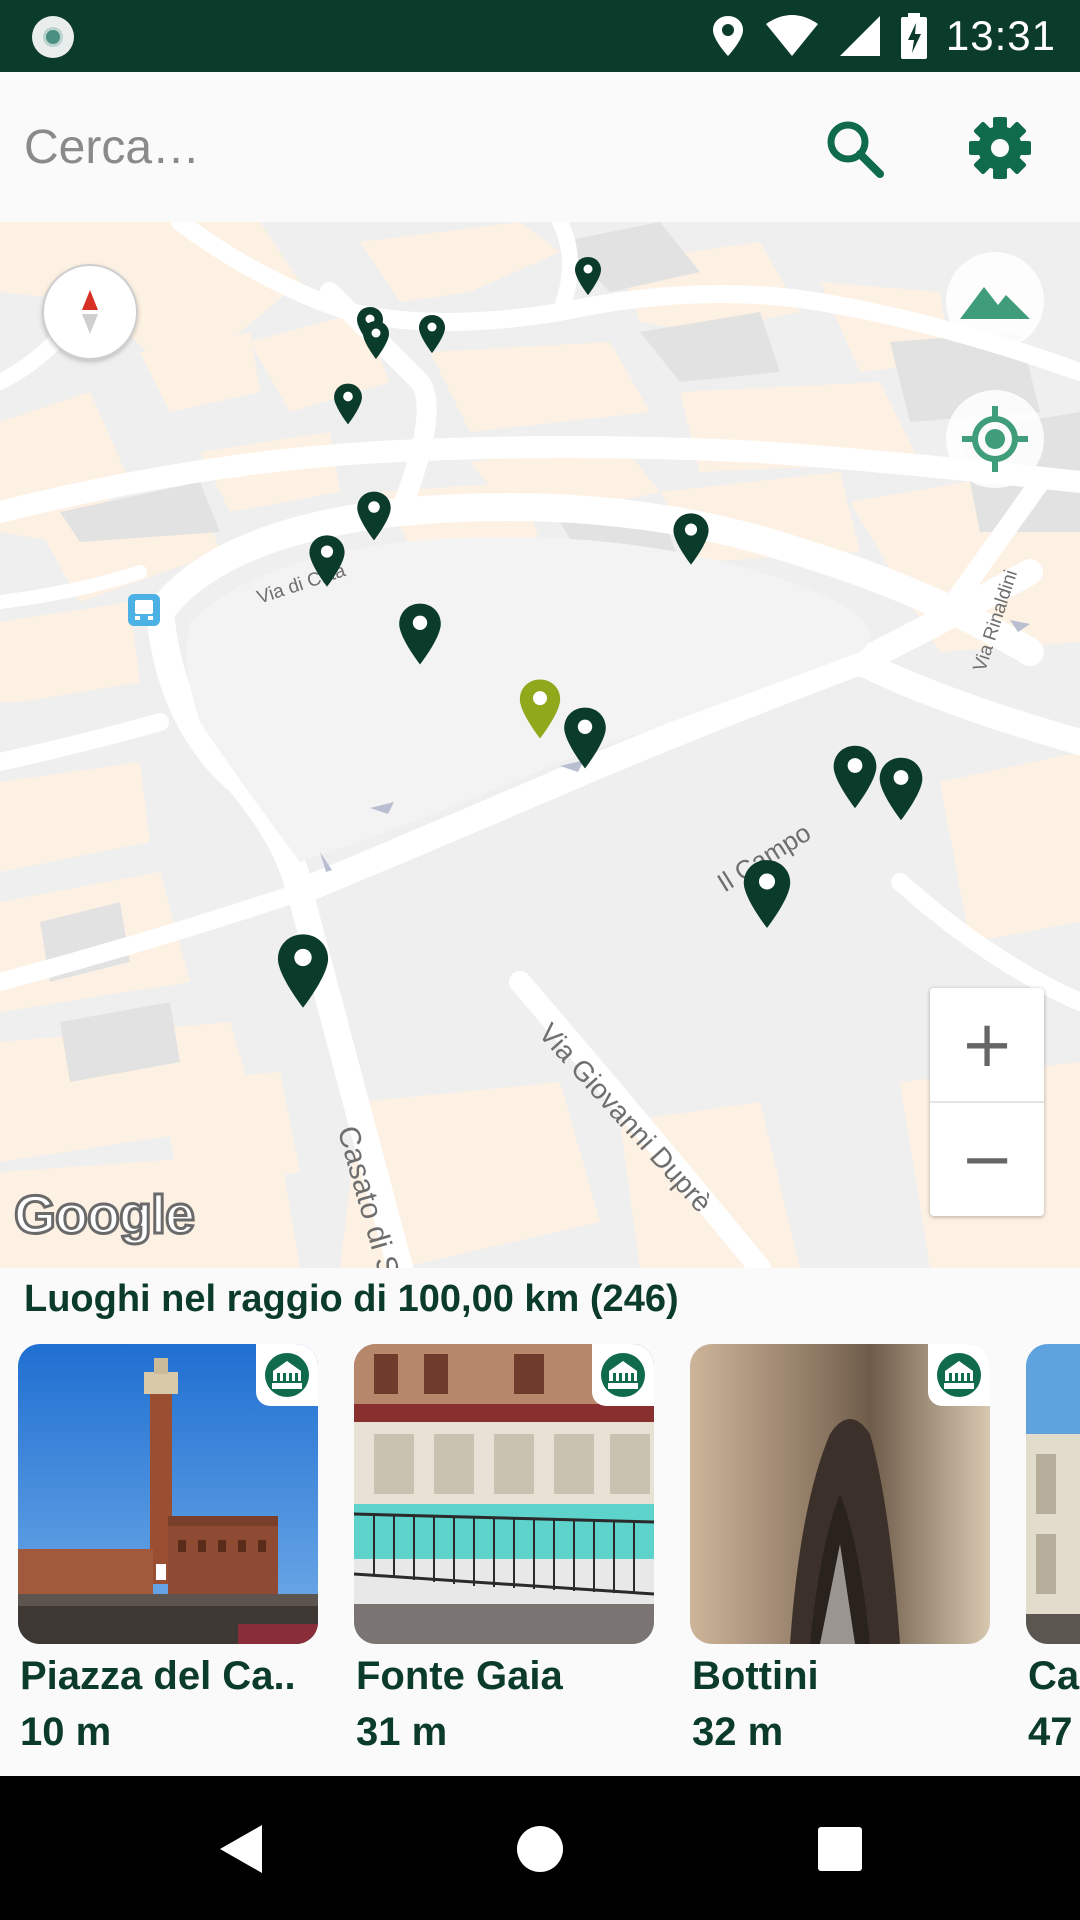 The height and width of the screenshot is (1920, 1080). I want to click on google-logo: Google, so click(105, 1215).